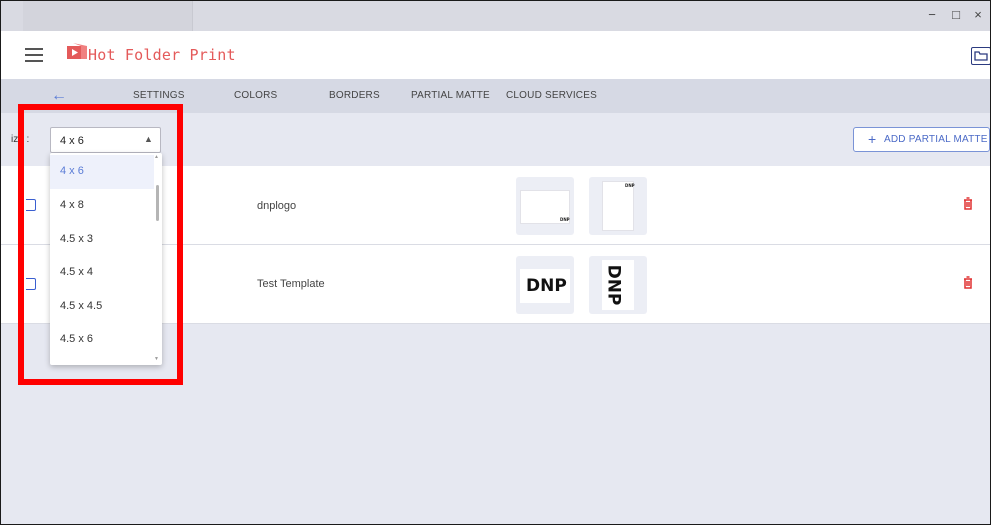  Describe the element at coordinates (354, 95) in the screenshot. I see `tab-borders: BORDERS` at that location.